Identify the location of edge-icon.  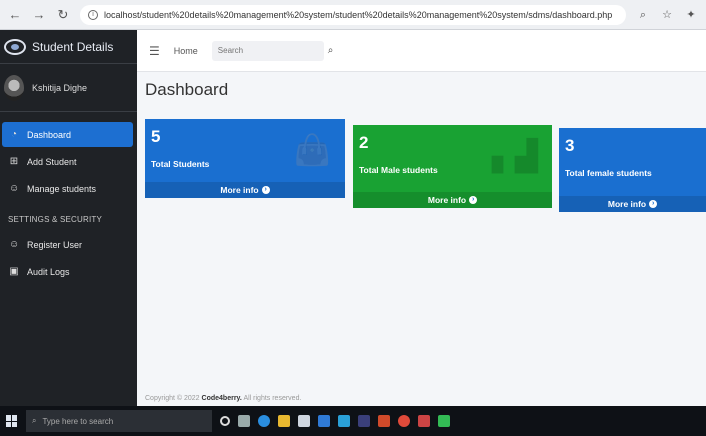
(264, 421).